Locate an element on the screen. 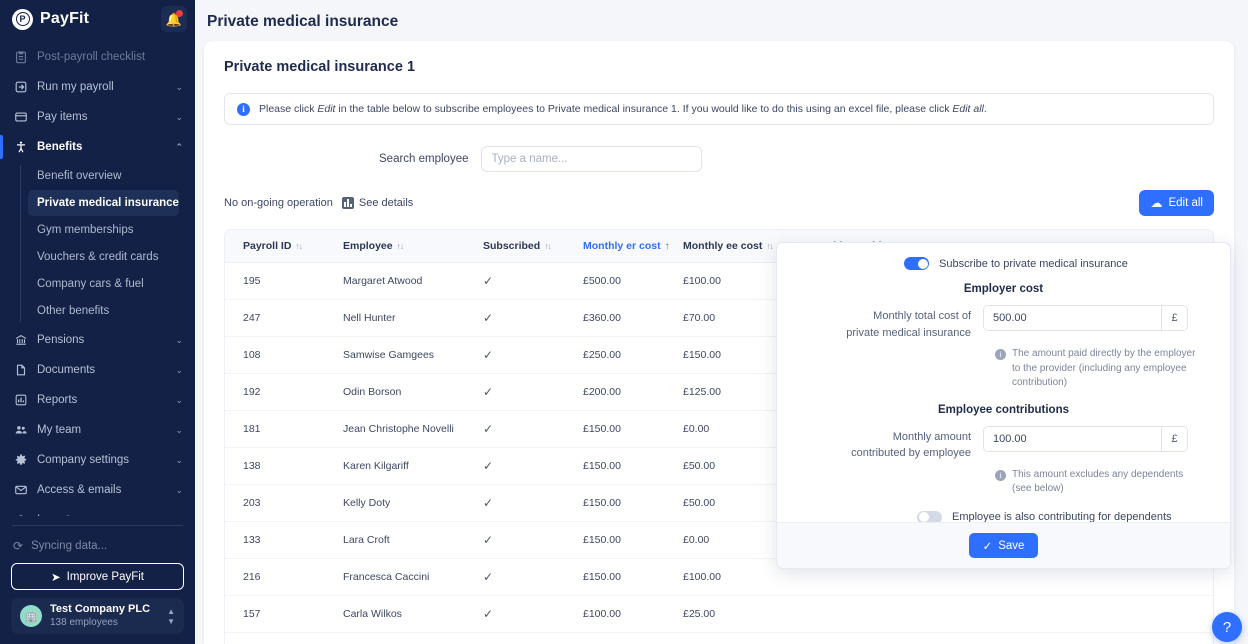 The width and height of the screenshot is (1248, 644). sidebar-item-label: Imports is located at coordinates (101, 515).